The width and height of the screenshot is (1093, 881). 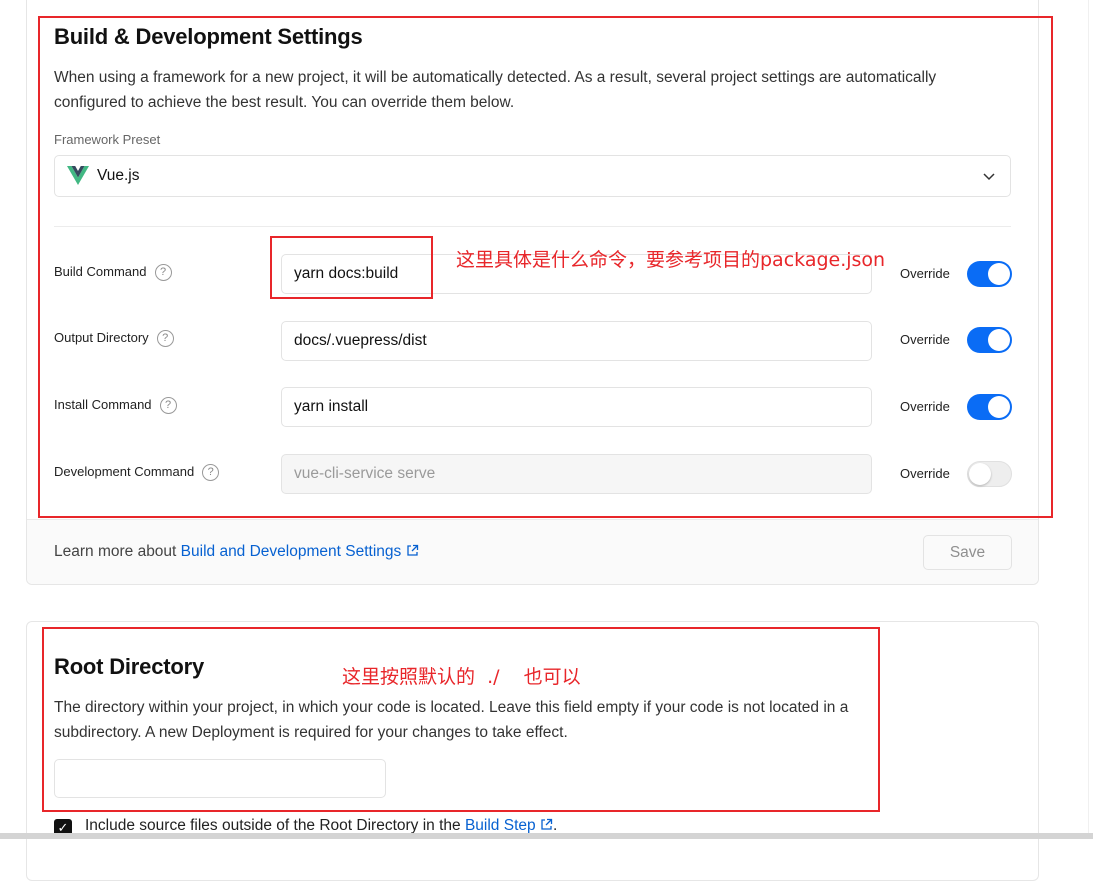 I want to click on annotation-note-root: 这里按照默认的 ./ 也可以, so click(x=461, y=677).